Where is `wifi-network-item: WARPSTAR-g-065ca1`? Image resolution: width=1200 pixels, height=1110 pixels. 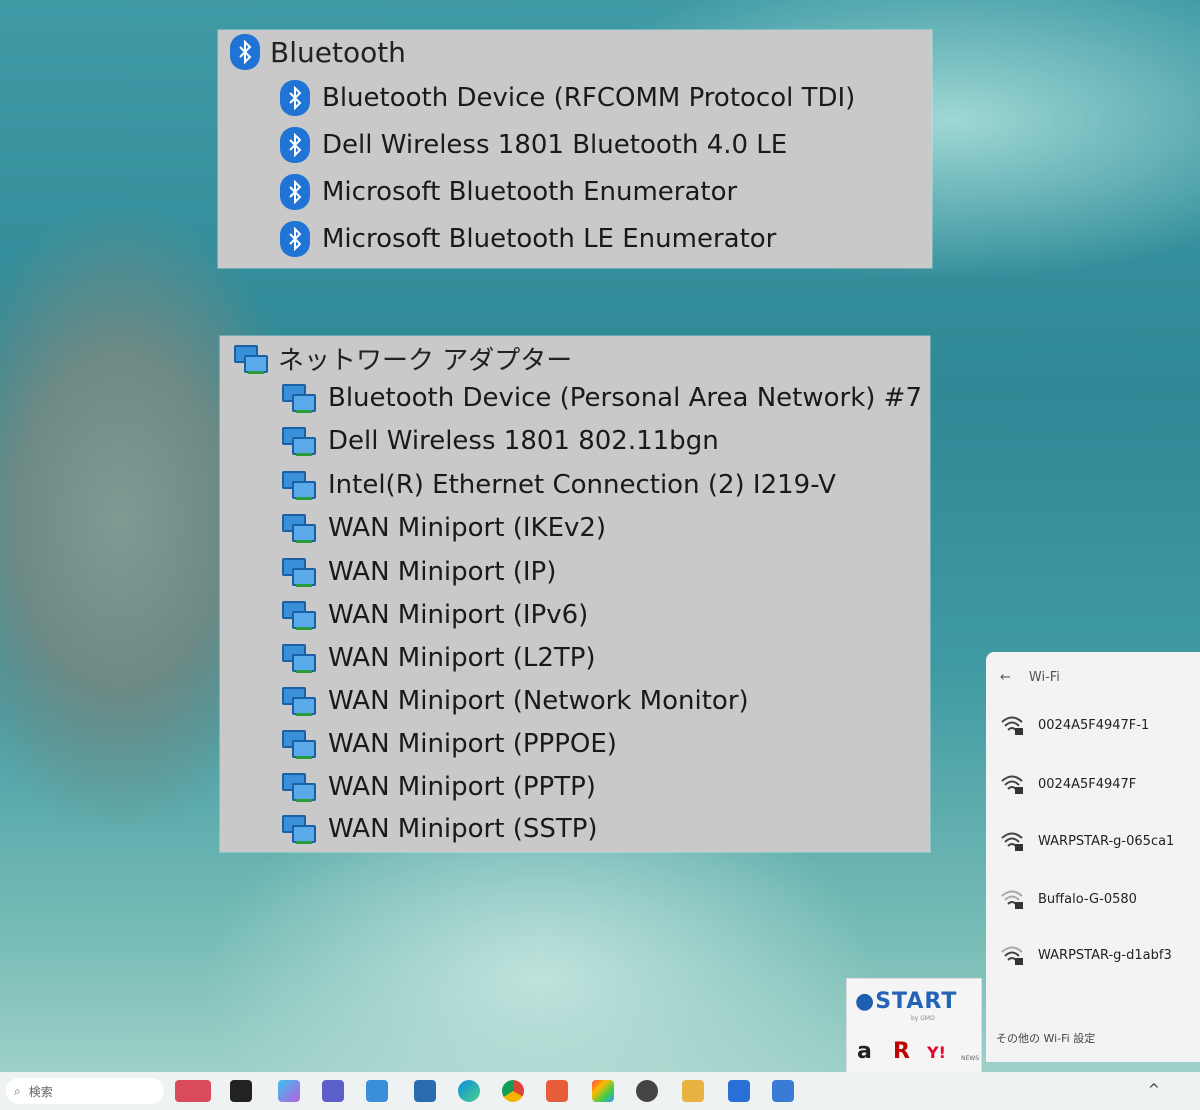 wifi-network-item: WARPSTAR-g-065ca1 is located at coordinates (1087, 841).